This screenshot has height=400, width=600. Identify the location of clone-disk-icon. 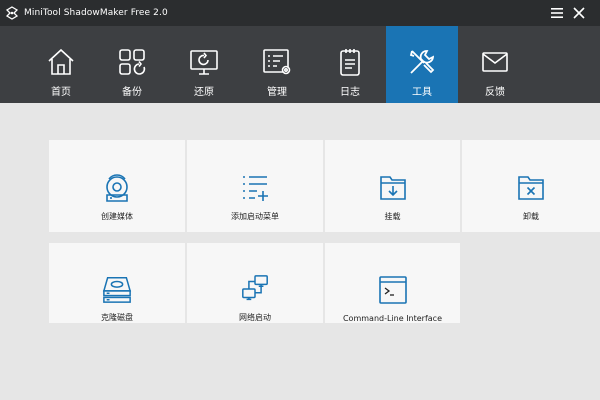
(117, 290).